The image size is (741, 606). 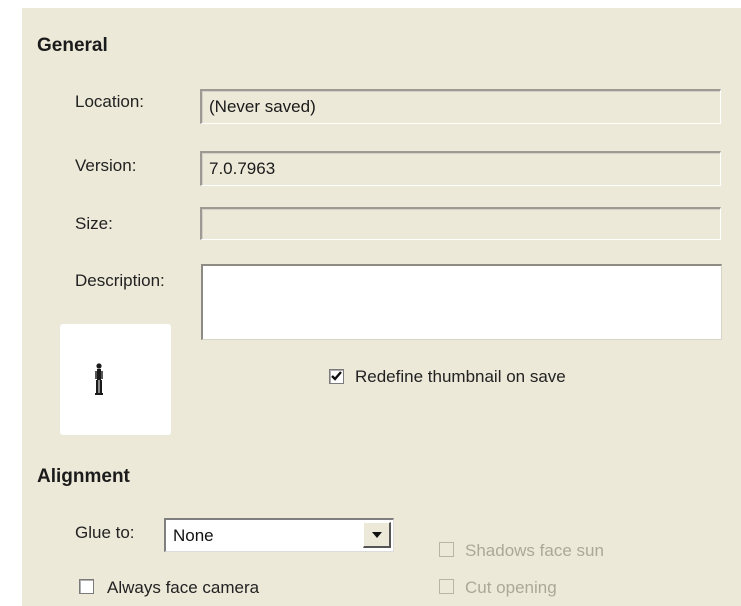 What do you see at coordinates (446, 586) in the screenshot?
I see `cut-opening-checkbox` at bounding box center [446, 586].